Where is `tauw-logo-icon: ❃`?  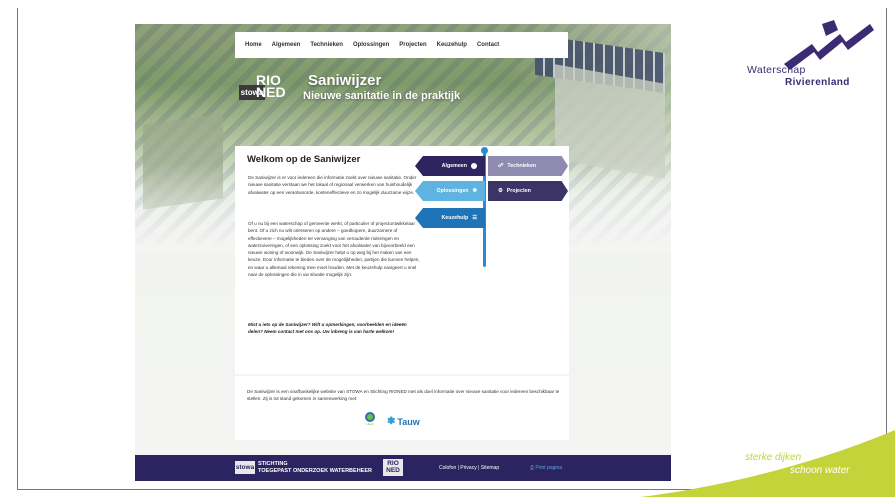
tauw-logo-icon: ❃ is located at coordinates (391, 421).